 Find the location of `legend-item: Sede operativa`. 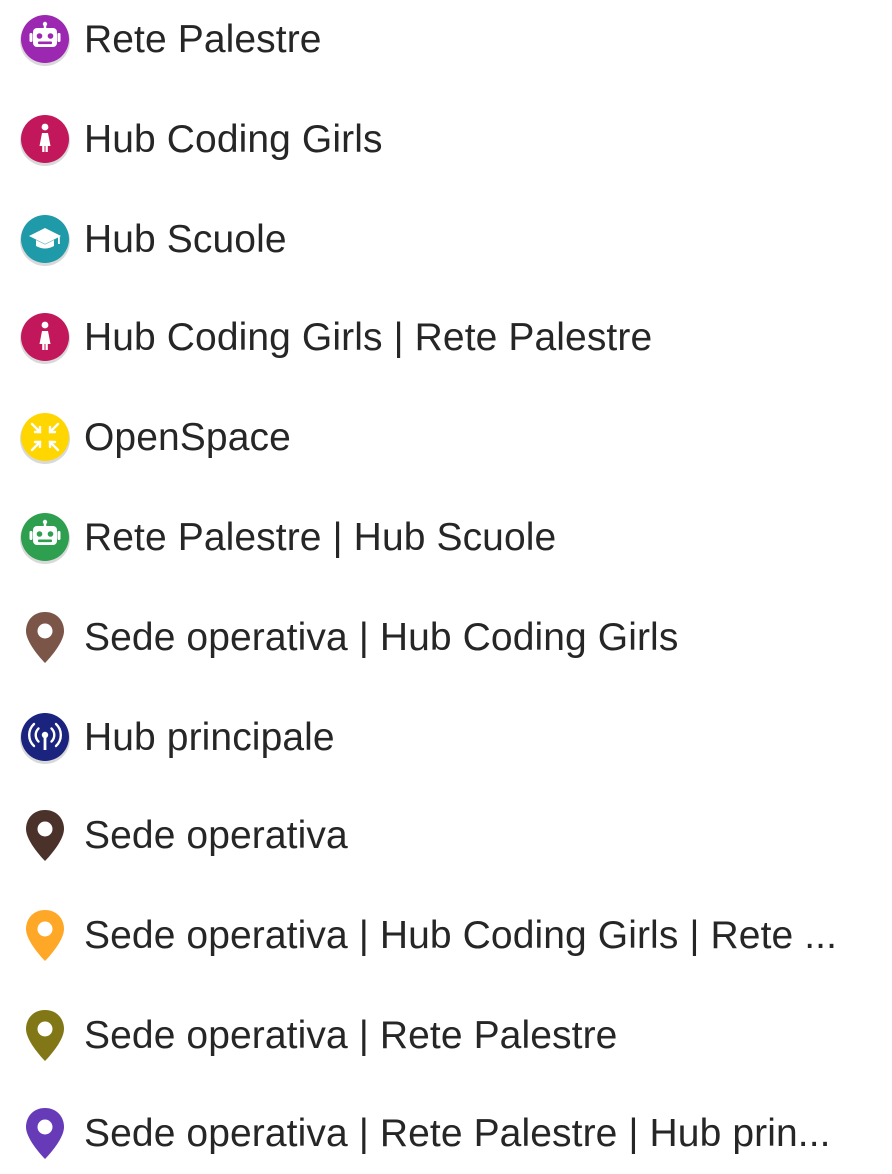

legend-item: Sede operativa is located at coordinates (446, 836).